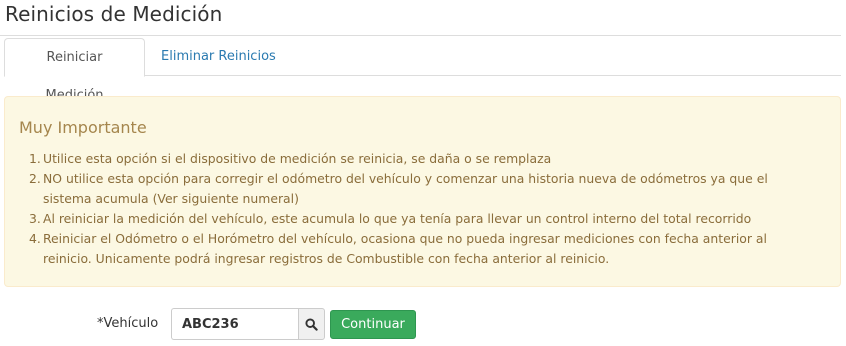 This screenshot has height=346, width=846. Describe the element at coordinates (35, 158) in the screenshot. I see `list-item-number: 1.` at that location.